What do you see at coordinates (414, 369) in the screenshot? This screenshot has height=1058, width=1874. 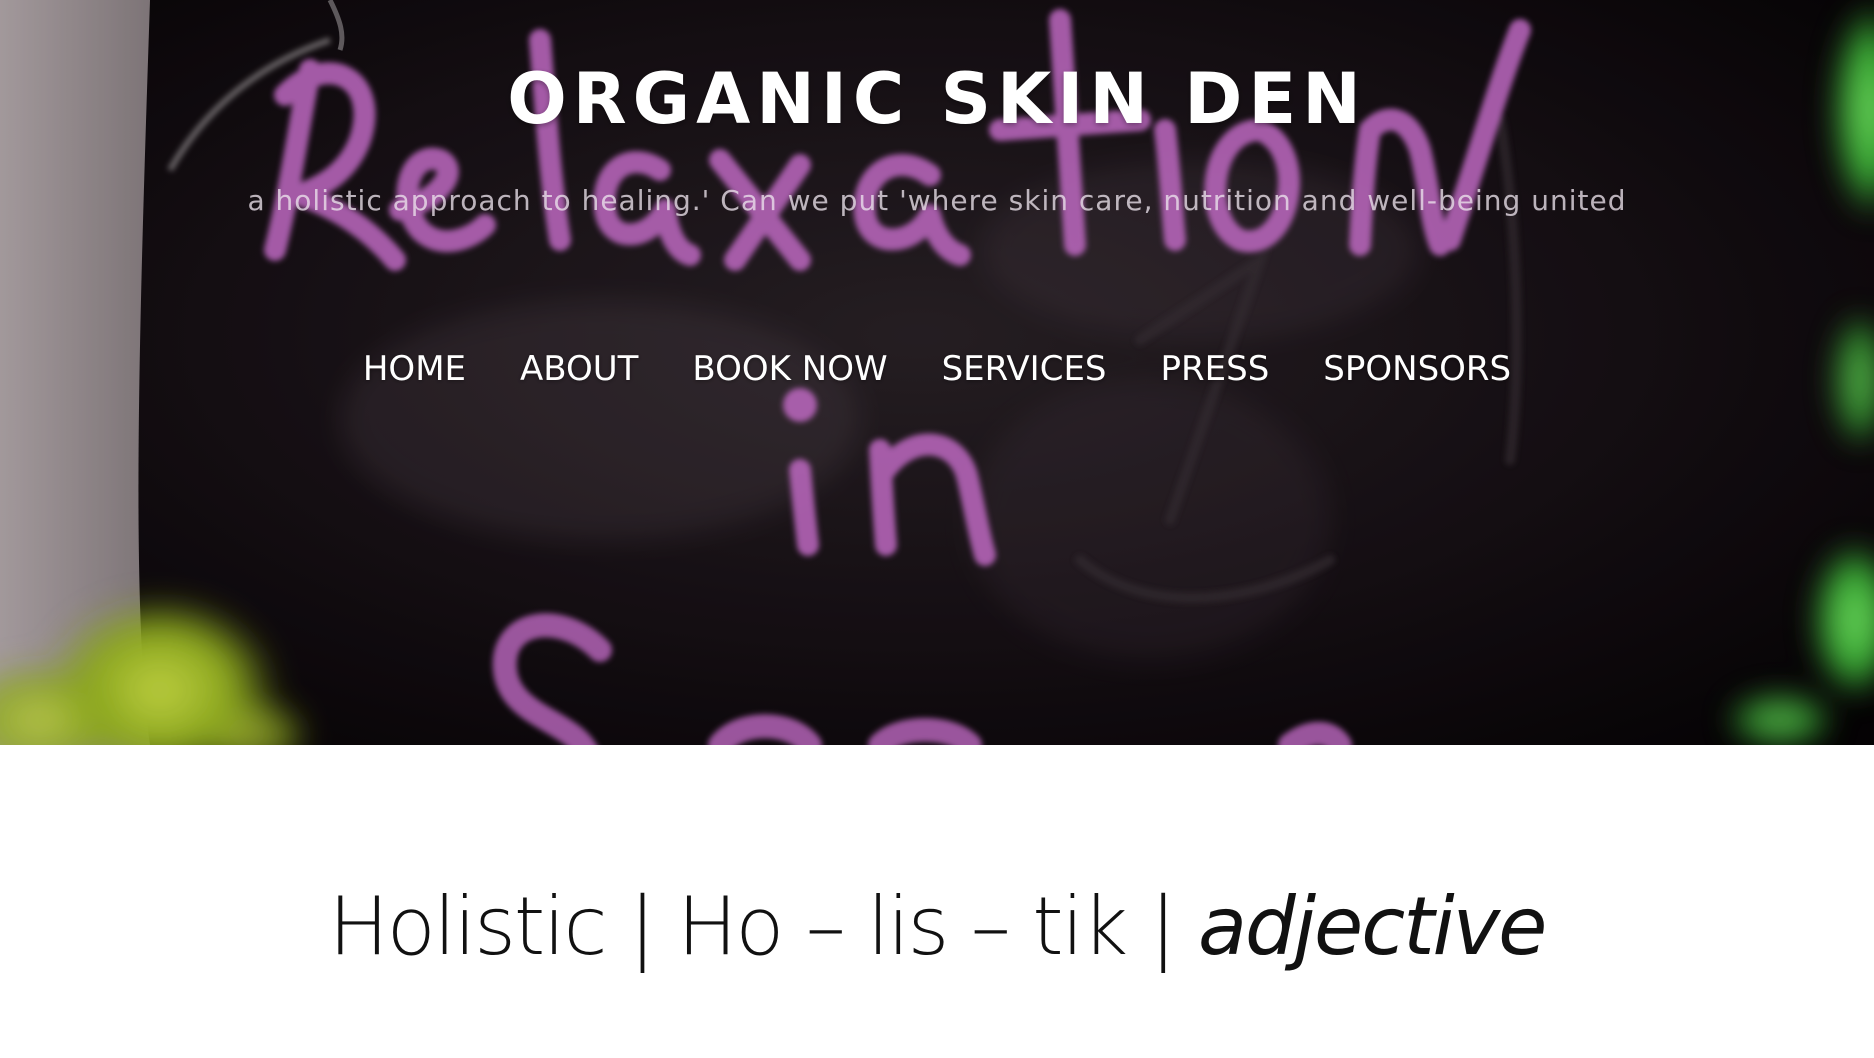 I see `nav-item-home: HOME` at bounding box center [414, 369].